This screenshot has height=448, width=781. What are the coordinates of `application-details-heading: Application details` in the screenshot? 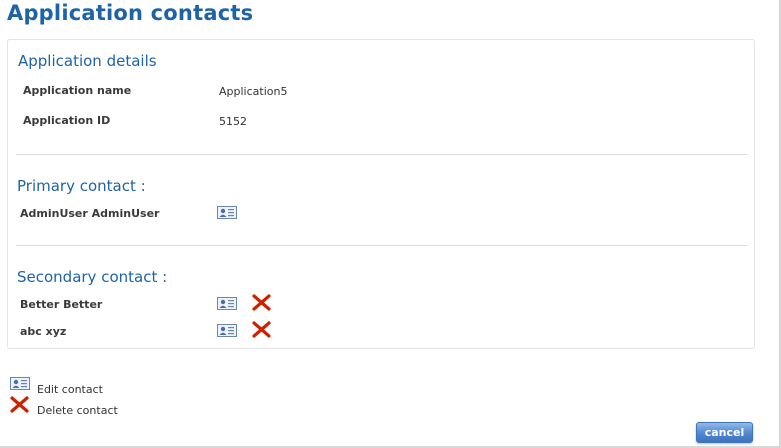 It's located at (87, 61).